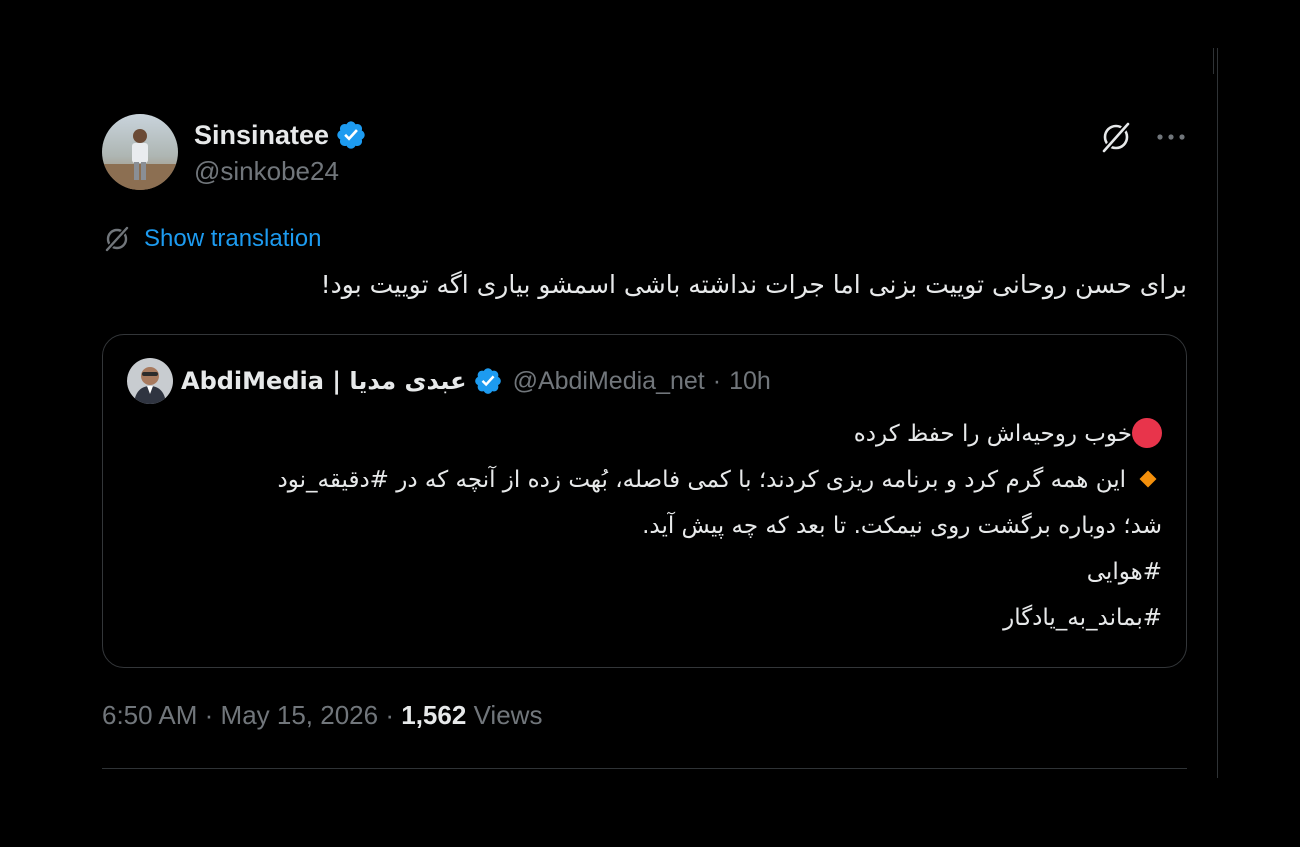  Describe the element at coordinates (261, 135) in the screenshot. I see `author-display-name: Sinsinatee` at that location.